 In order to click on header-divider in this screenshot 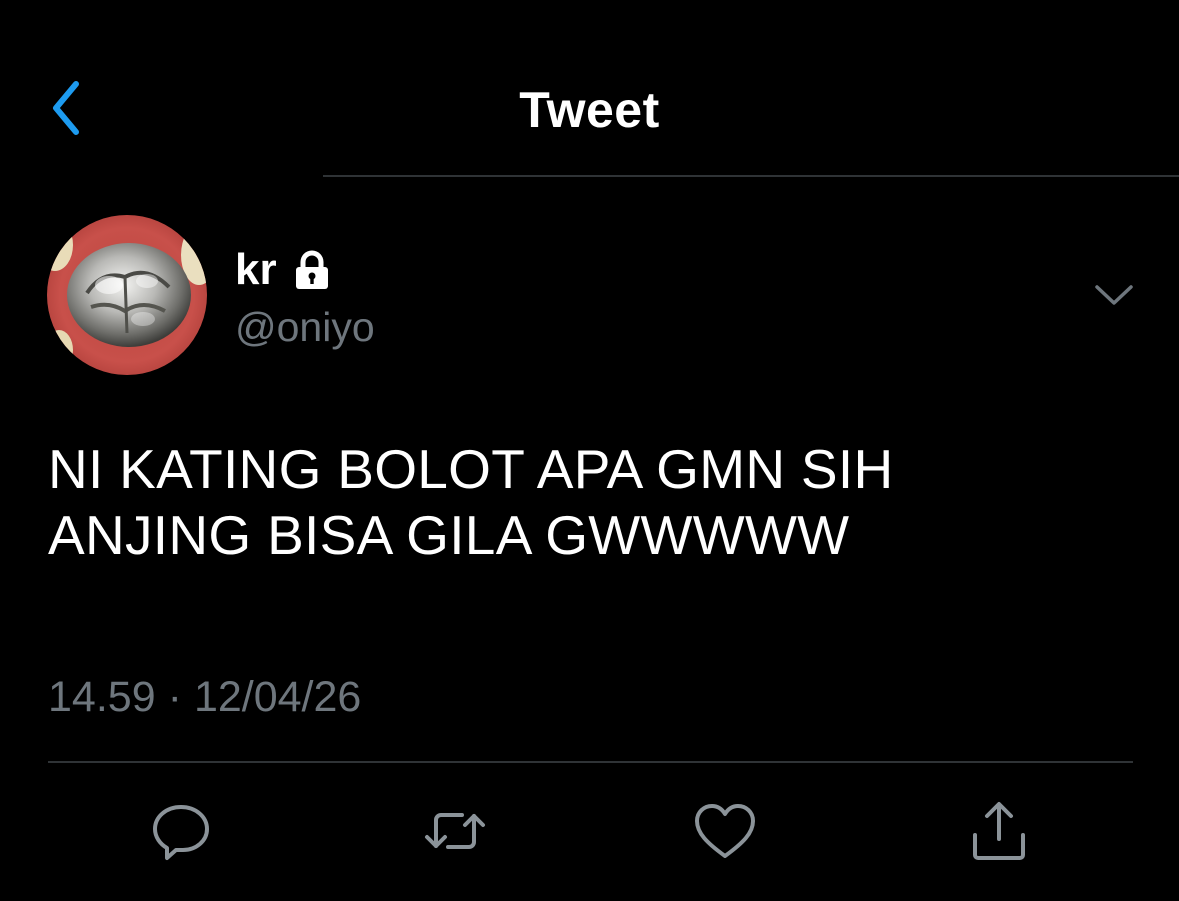, I will do `click(751, 176)`.